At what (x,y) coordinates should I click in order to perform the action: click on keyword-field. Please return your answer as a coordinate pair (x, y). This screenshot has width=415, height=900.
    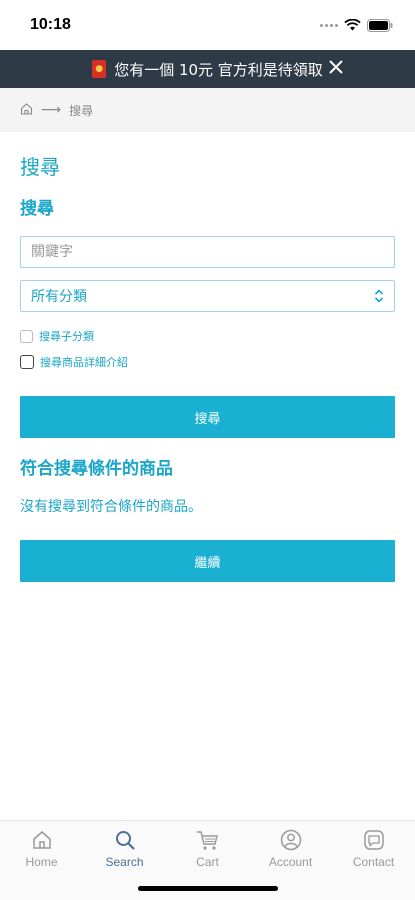
    Looking at the image, I should click on (207, 252).